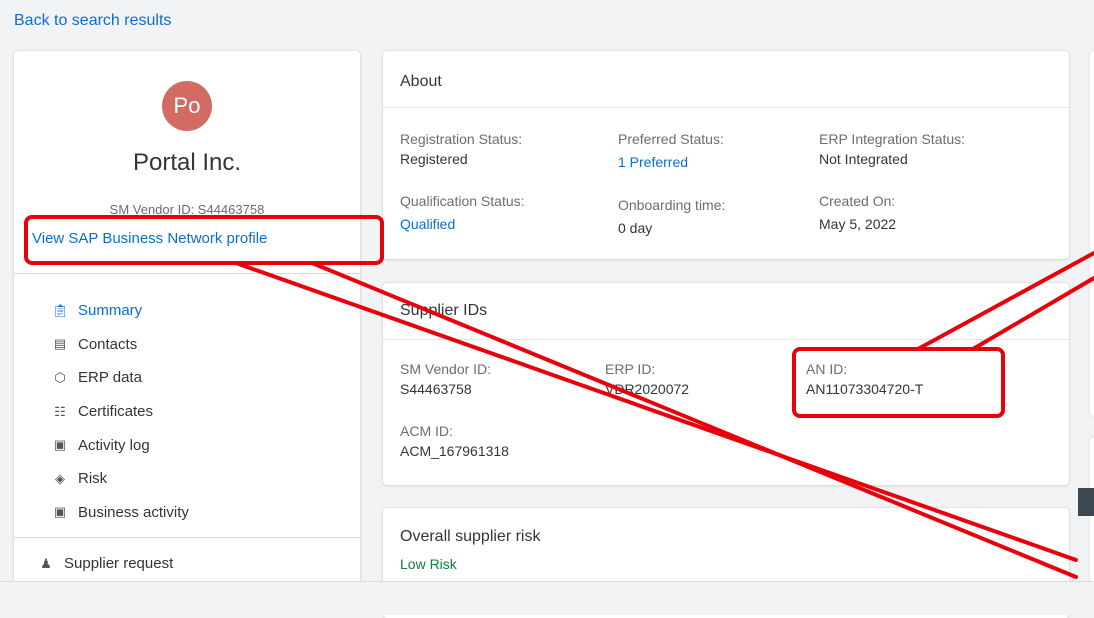 This screenshot has width=1094, height=618. Describe the element at coordinates (105, 563) in the screenshot. I see `nav-item-supplier-request: ♟ Supplier request` at that location.